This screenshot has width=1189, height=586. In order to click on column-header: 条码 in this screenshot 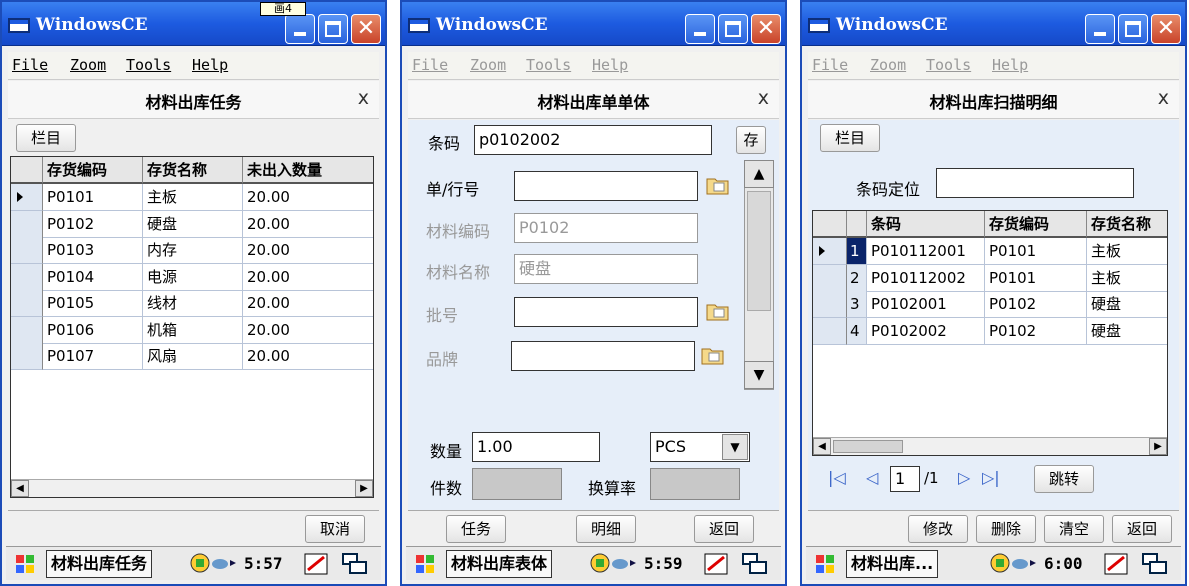, I will do `click(926, 224)`.